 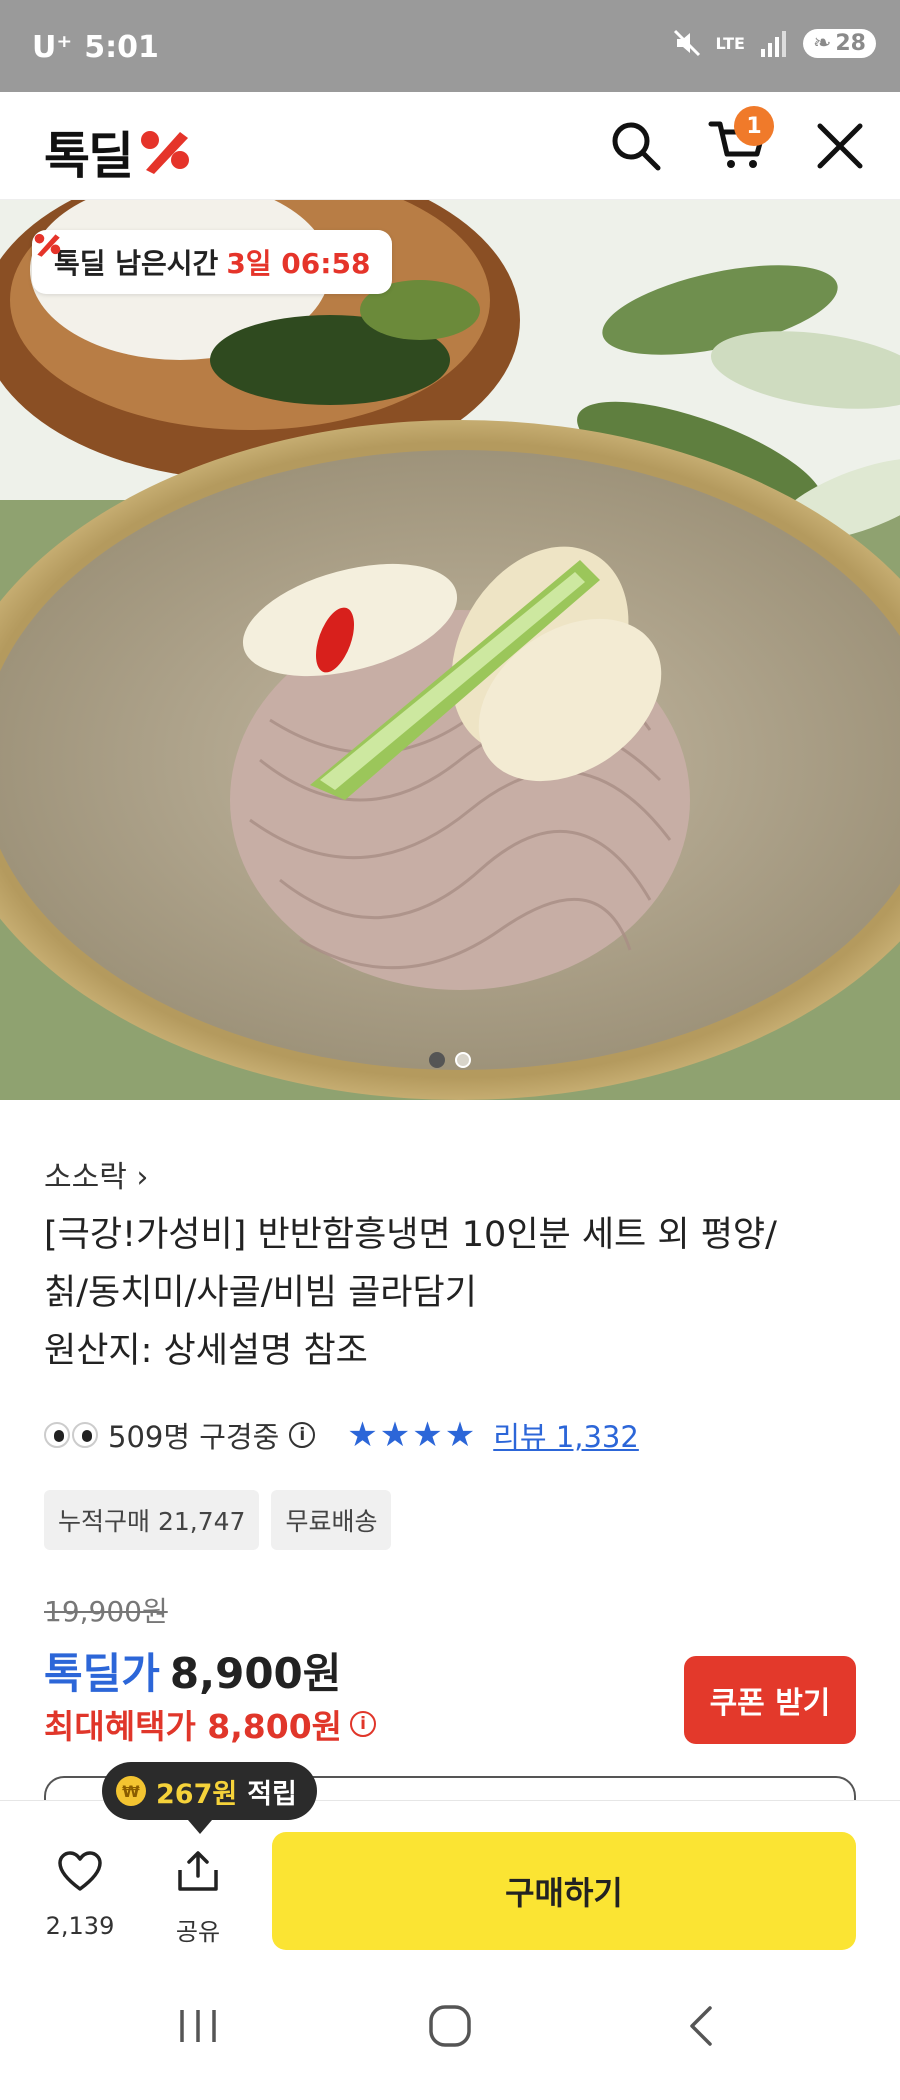 What do you see at coordinates (450, 1060) in the screenshot?
I see `carousel-indicator` at bounding box center [450, 1060].